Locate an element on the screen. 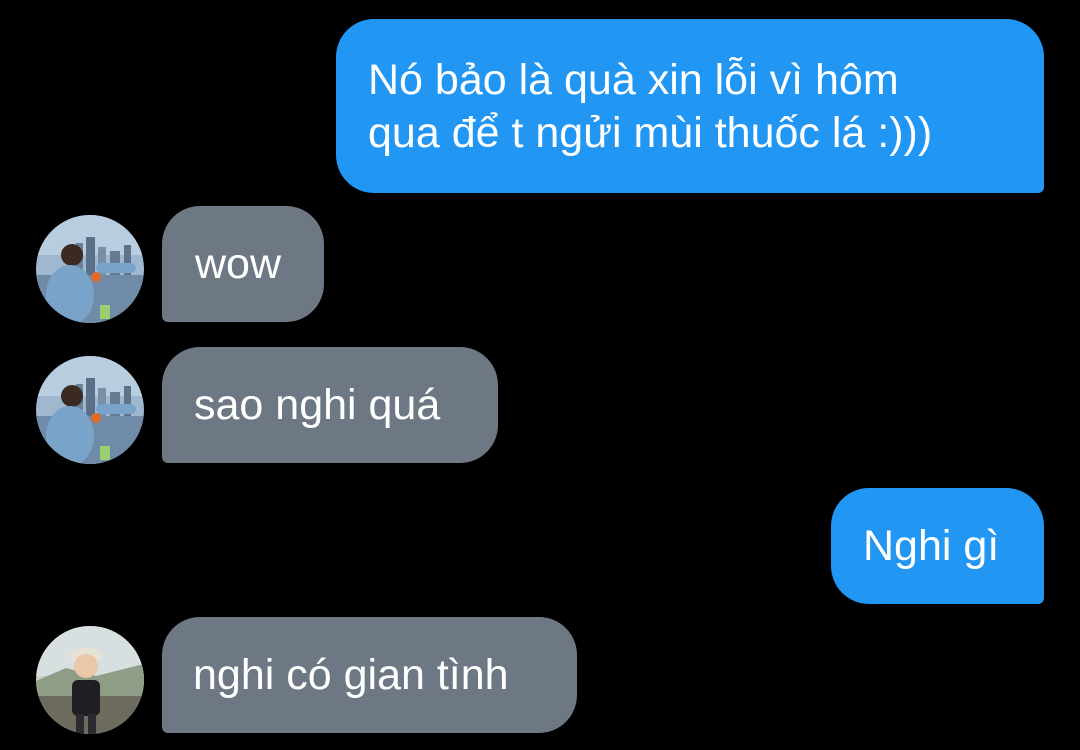  sent-message-bubble: Nghi gì is located at coordinates (937, 546).